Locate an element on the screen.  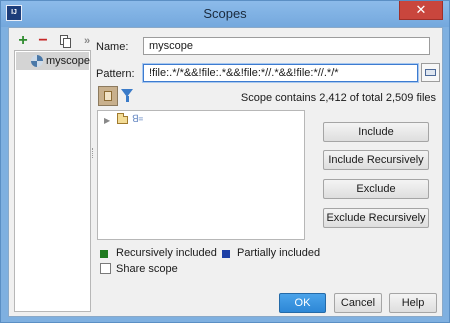
remove-scope-button: − is located at coordinates (43, 41).